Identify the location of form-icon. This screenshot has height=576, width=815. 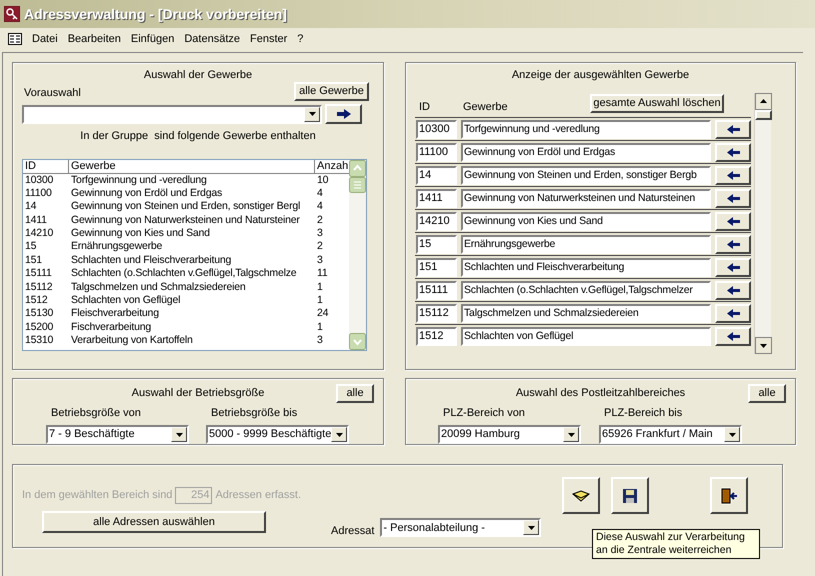
(15, 39).